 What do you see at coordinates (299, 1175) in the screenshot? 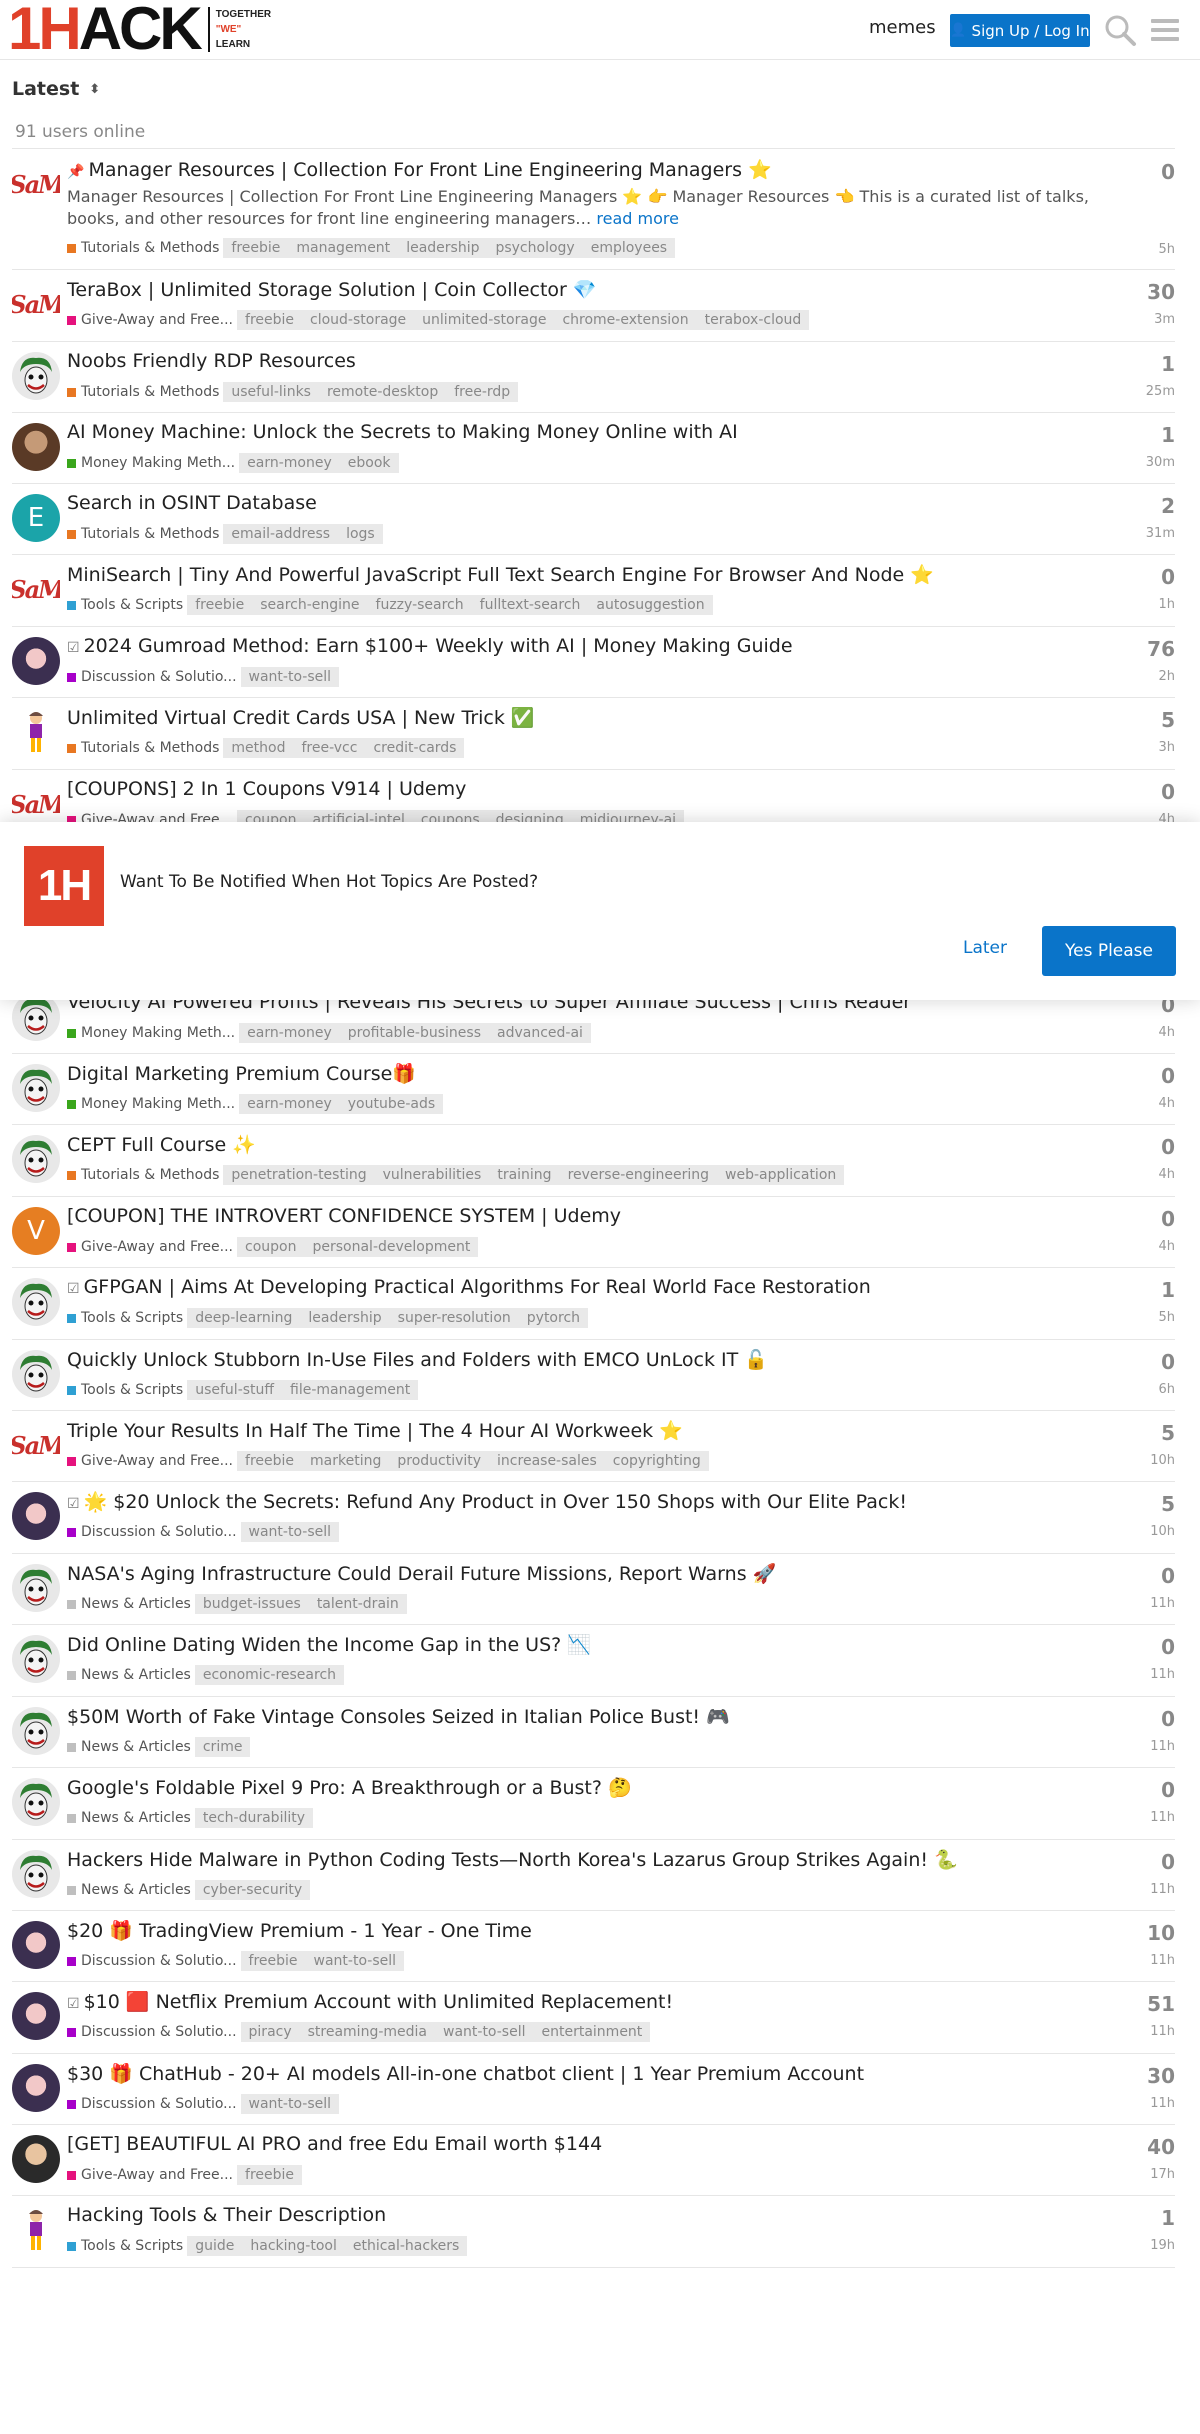
I see `tag: penetration-testing` at bounding box center [299, 1175].